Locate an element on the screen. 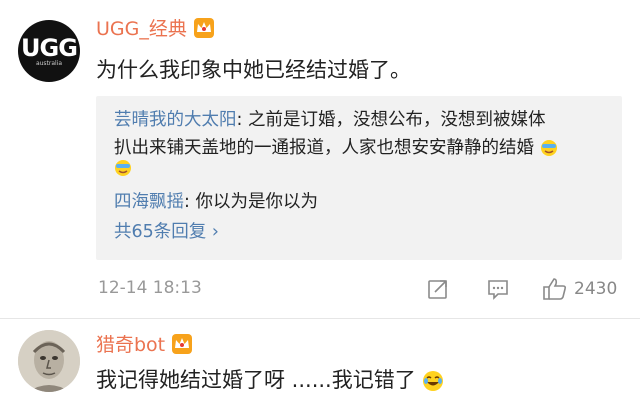 Image resolution: width=640 pixels, height=407 pixels. reply-username: 四海飘摇 is located at coordinates (149, 202).